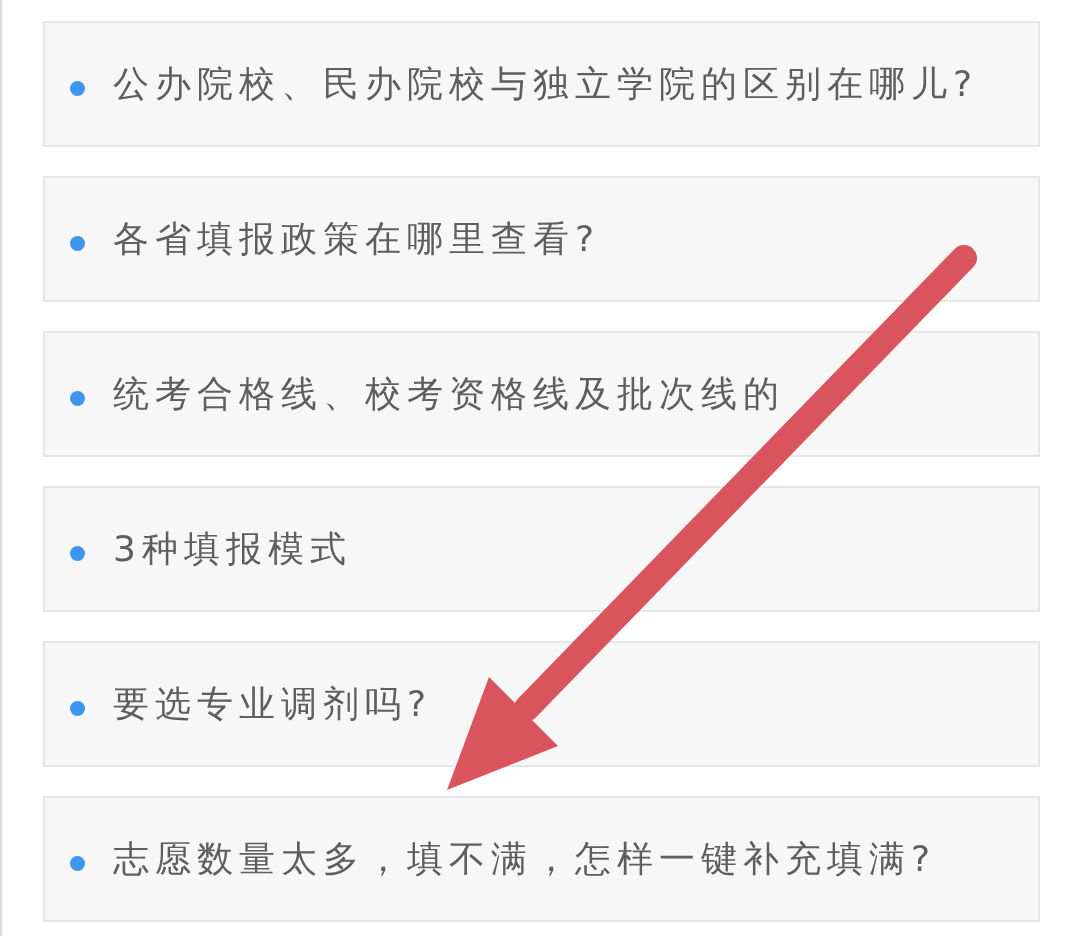  I want to click on question-link: 志愿数量太多，填不满，怎样一键补充填满?, so click(541, 859).